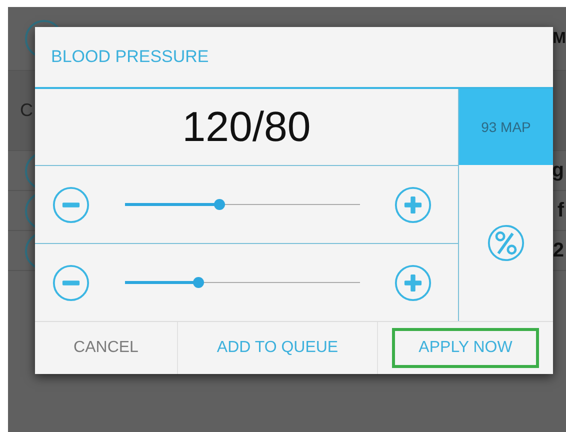  What do you see at coordinates (558, 170) in the screenshot?
I see `list-item-text: g` at bounding box center [558, 170].